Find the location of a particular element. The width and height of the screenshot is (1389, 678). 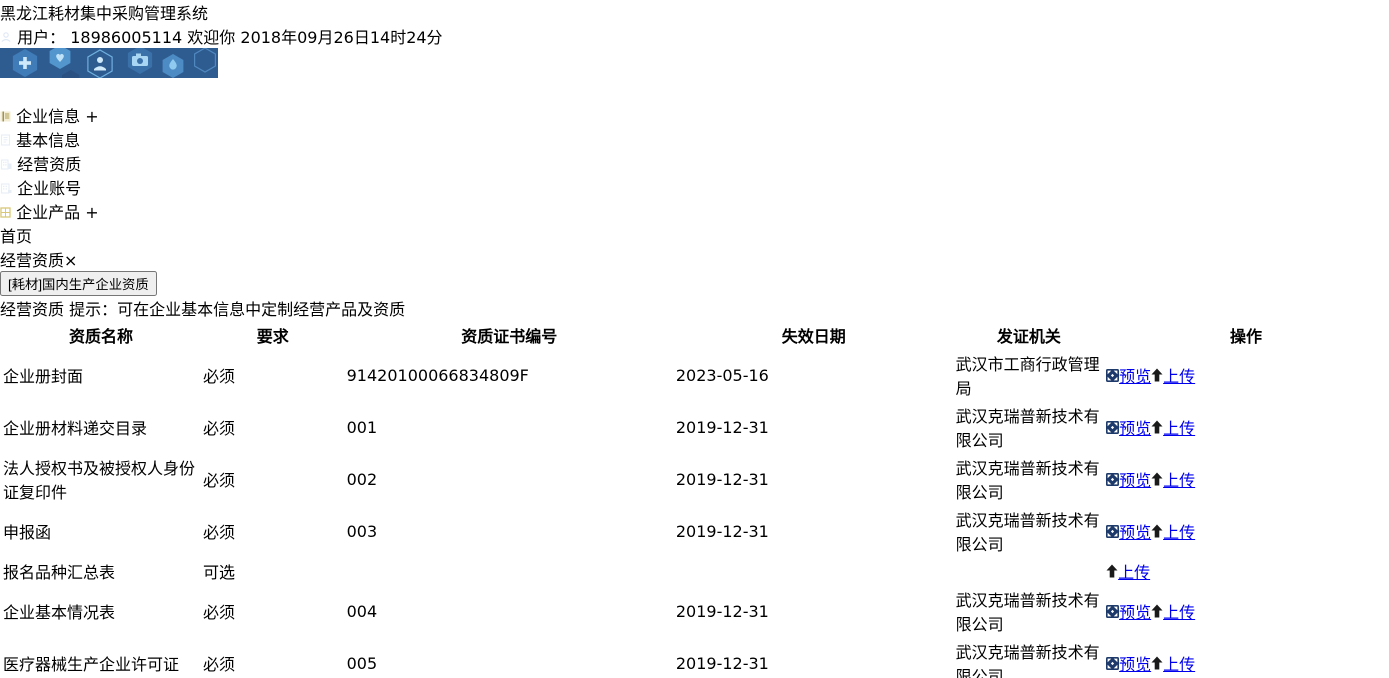

sidebar-group-company-info: 企业信息 + is located at coordinates (694, 115).